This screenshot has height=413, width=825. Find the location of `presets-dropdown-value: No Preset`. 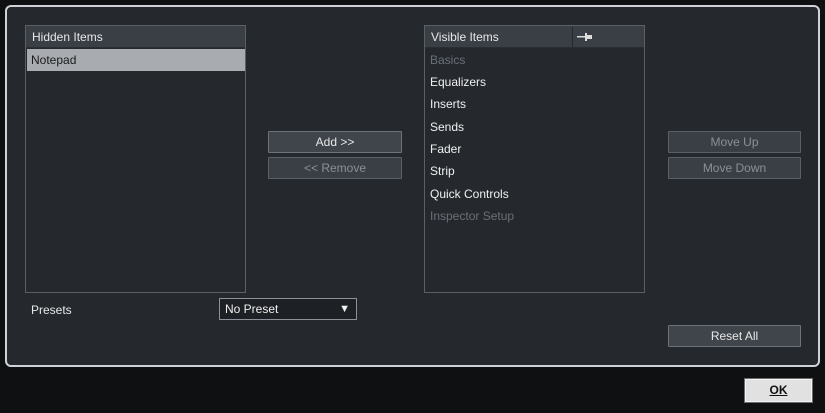

presets-dropdown-value: No Preset is located at coordinates (252, 309).